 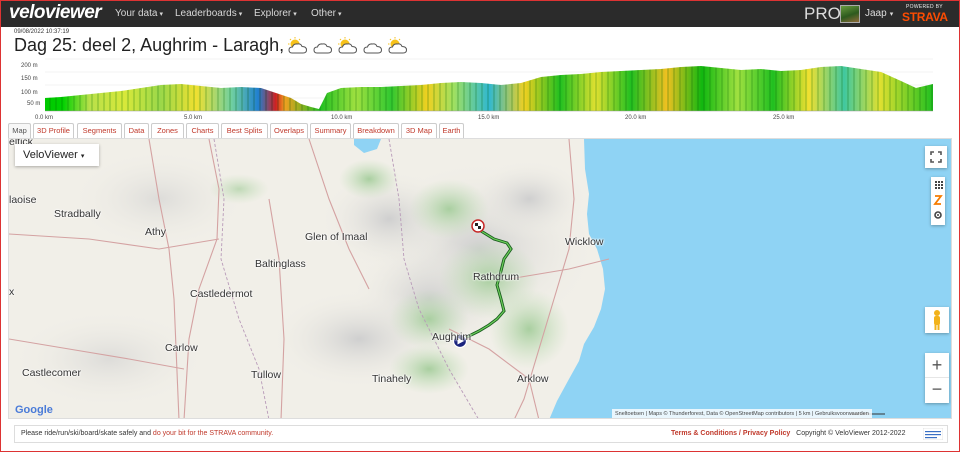 What do you see at coordinates (876, 13) in the screenshot?
I see `user-name: Jaap` at bounding box center [876, 13].